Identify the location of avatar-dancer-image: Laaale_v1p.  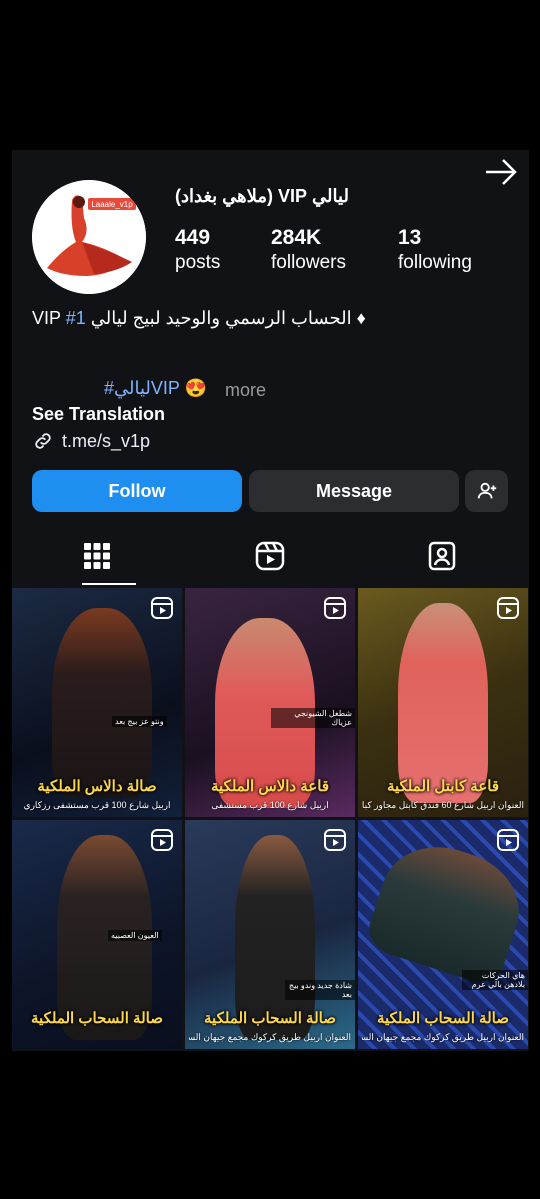
(89, 237).